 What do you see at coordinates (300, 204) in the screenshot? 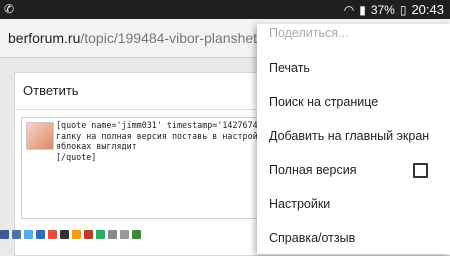
I see `menu-item-label: Настройки` at bounding box center [300, 204].